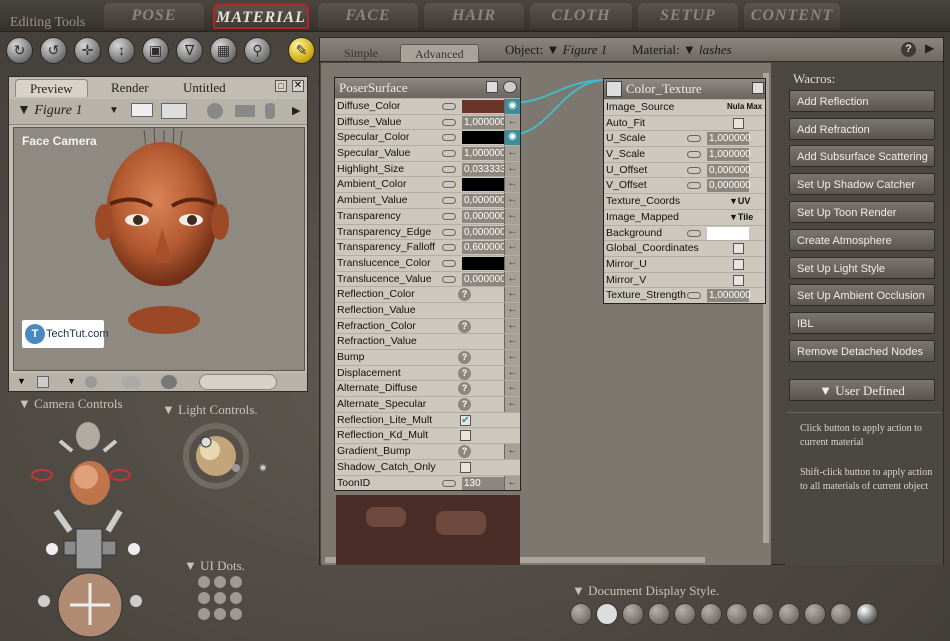  What do you see at coordinates (792, 16) in the screenshot?
I see `tab-content: CONTENT` at bounding box center [792, 16].